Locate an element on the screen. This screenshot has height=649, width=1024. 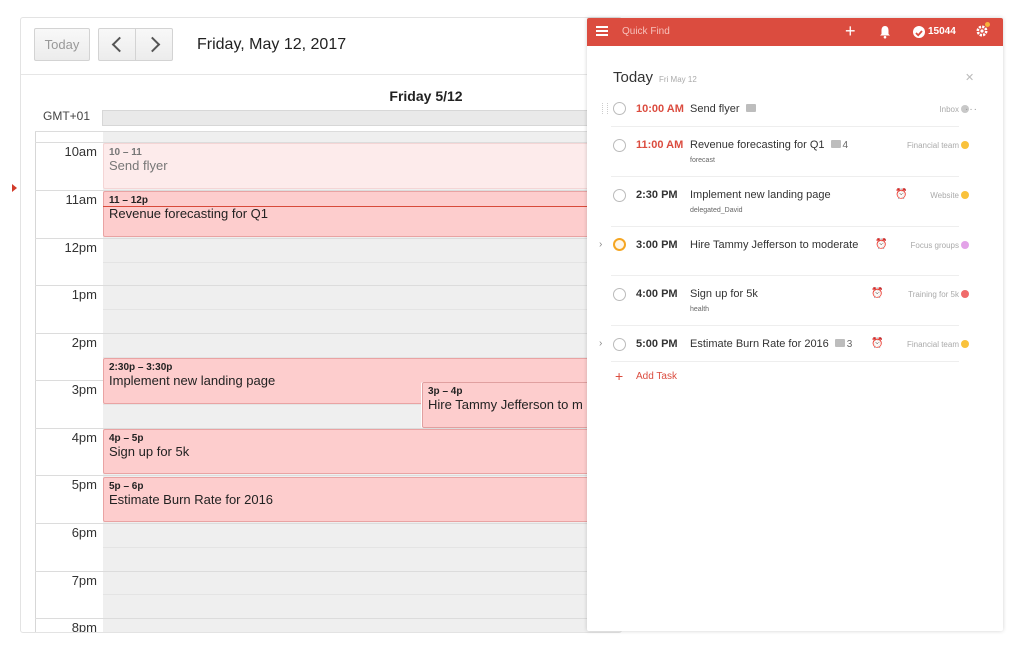
task-name-text: Send flyer is located at coordinates (715, 109).